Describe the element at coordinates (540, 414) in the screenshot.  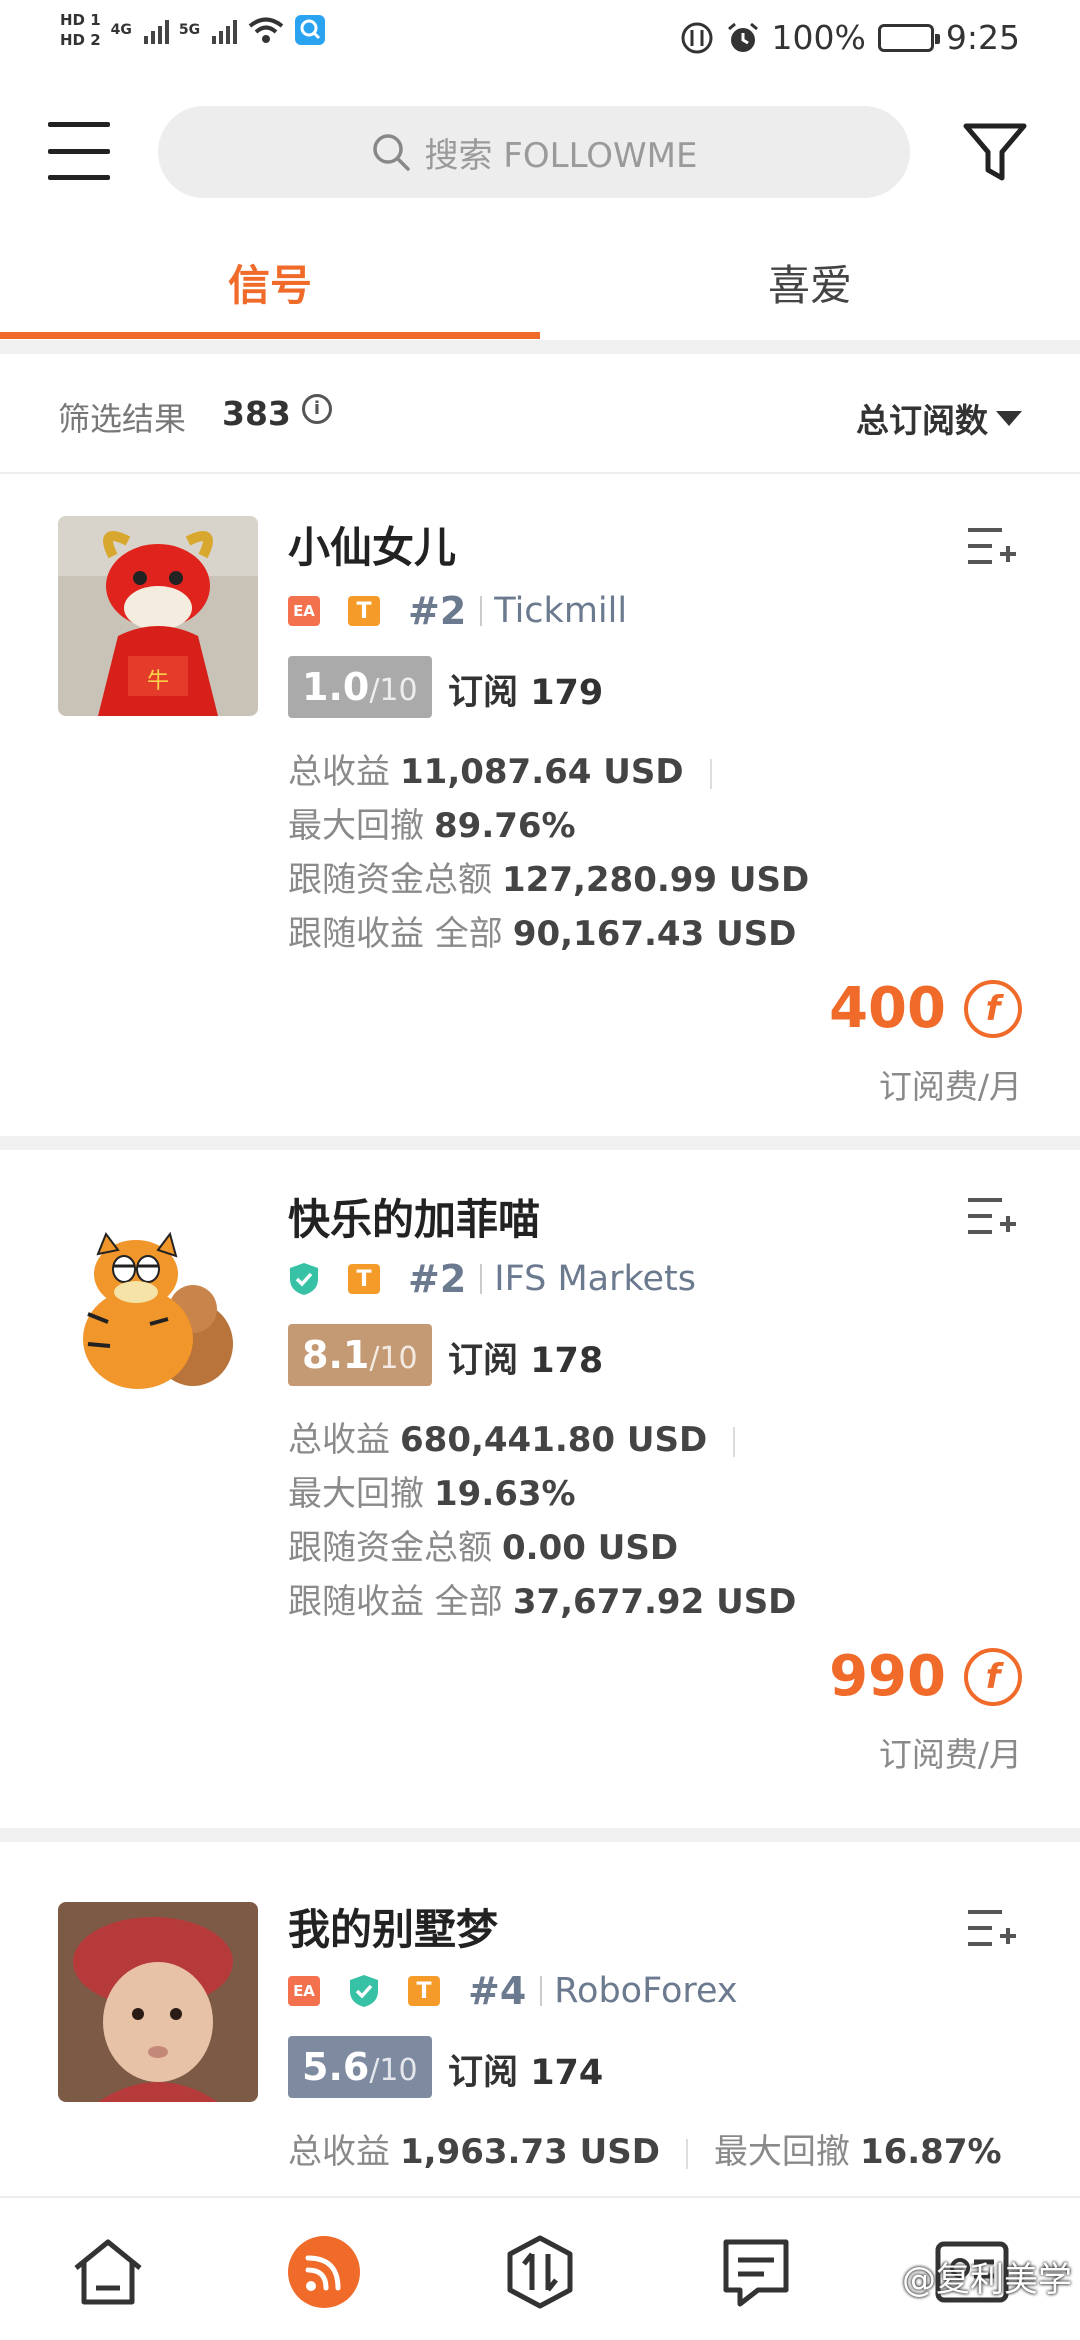
I see `filter-result-row: 筛选结果 383 i 总订阅数` at that location.